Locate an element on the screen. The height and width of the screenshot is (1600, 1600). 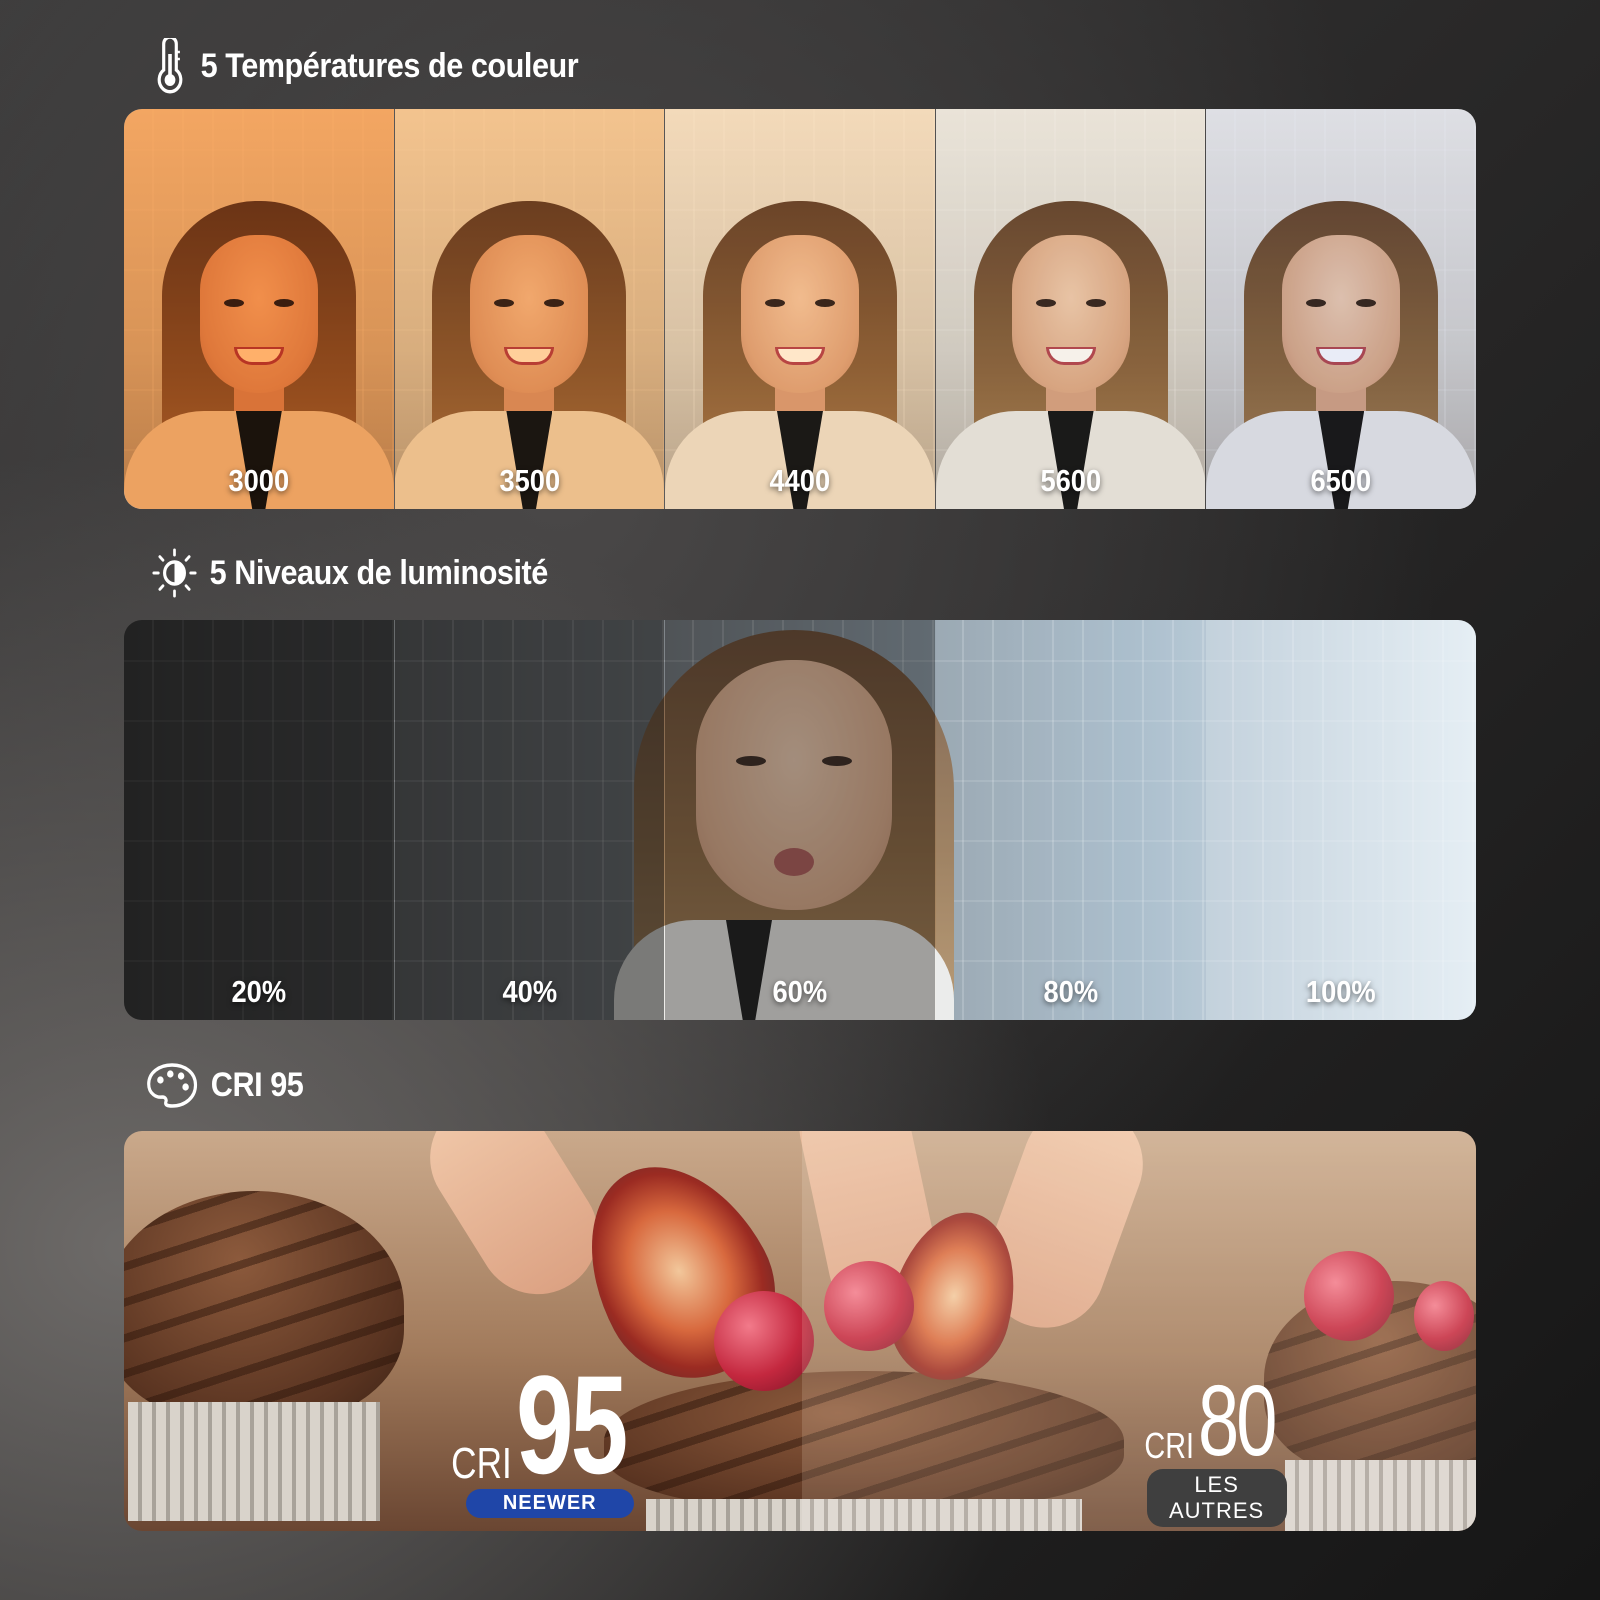
brightness-cell: 20% is located at coordinates (259, 820).